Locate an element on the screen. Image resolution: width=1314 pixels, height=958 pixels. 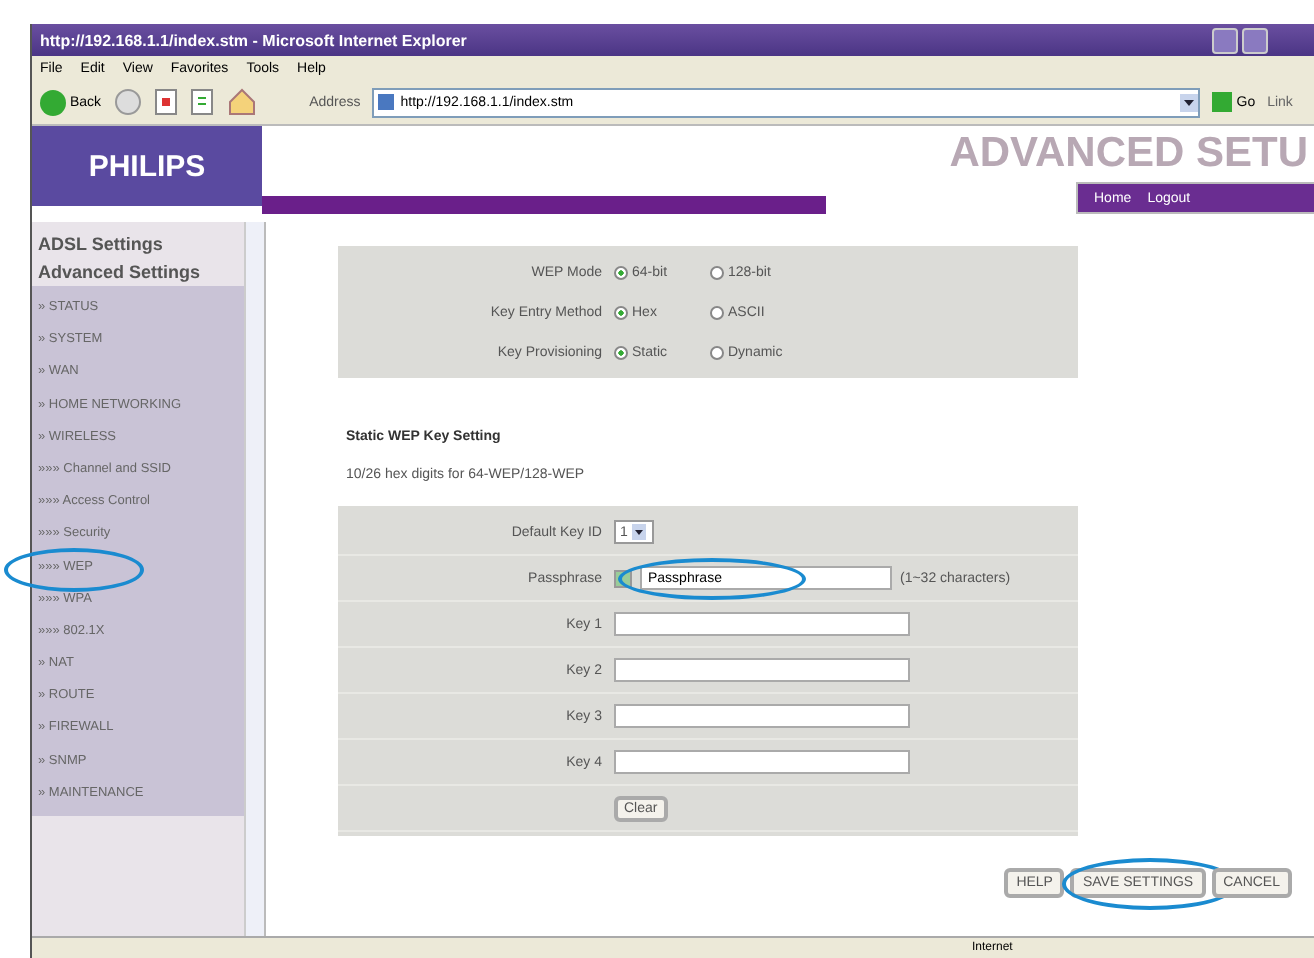
minimize-button is located at coordinates (1225, 40).